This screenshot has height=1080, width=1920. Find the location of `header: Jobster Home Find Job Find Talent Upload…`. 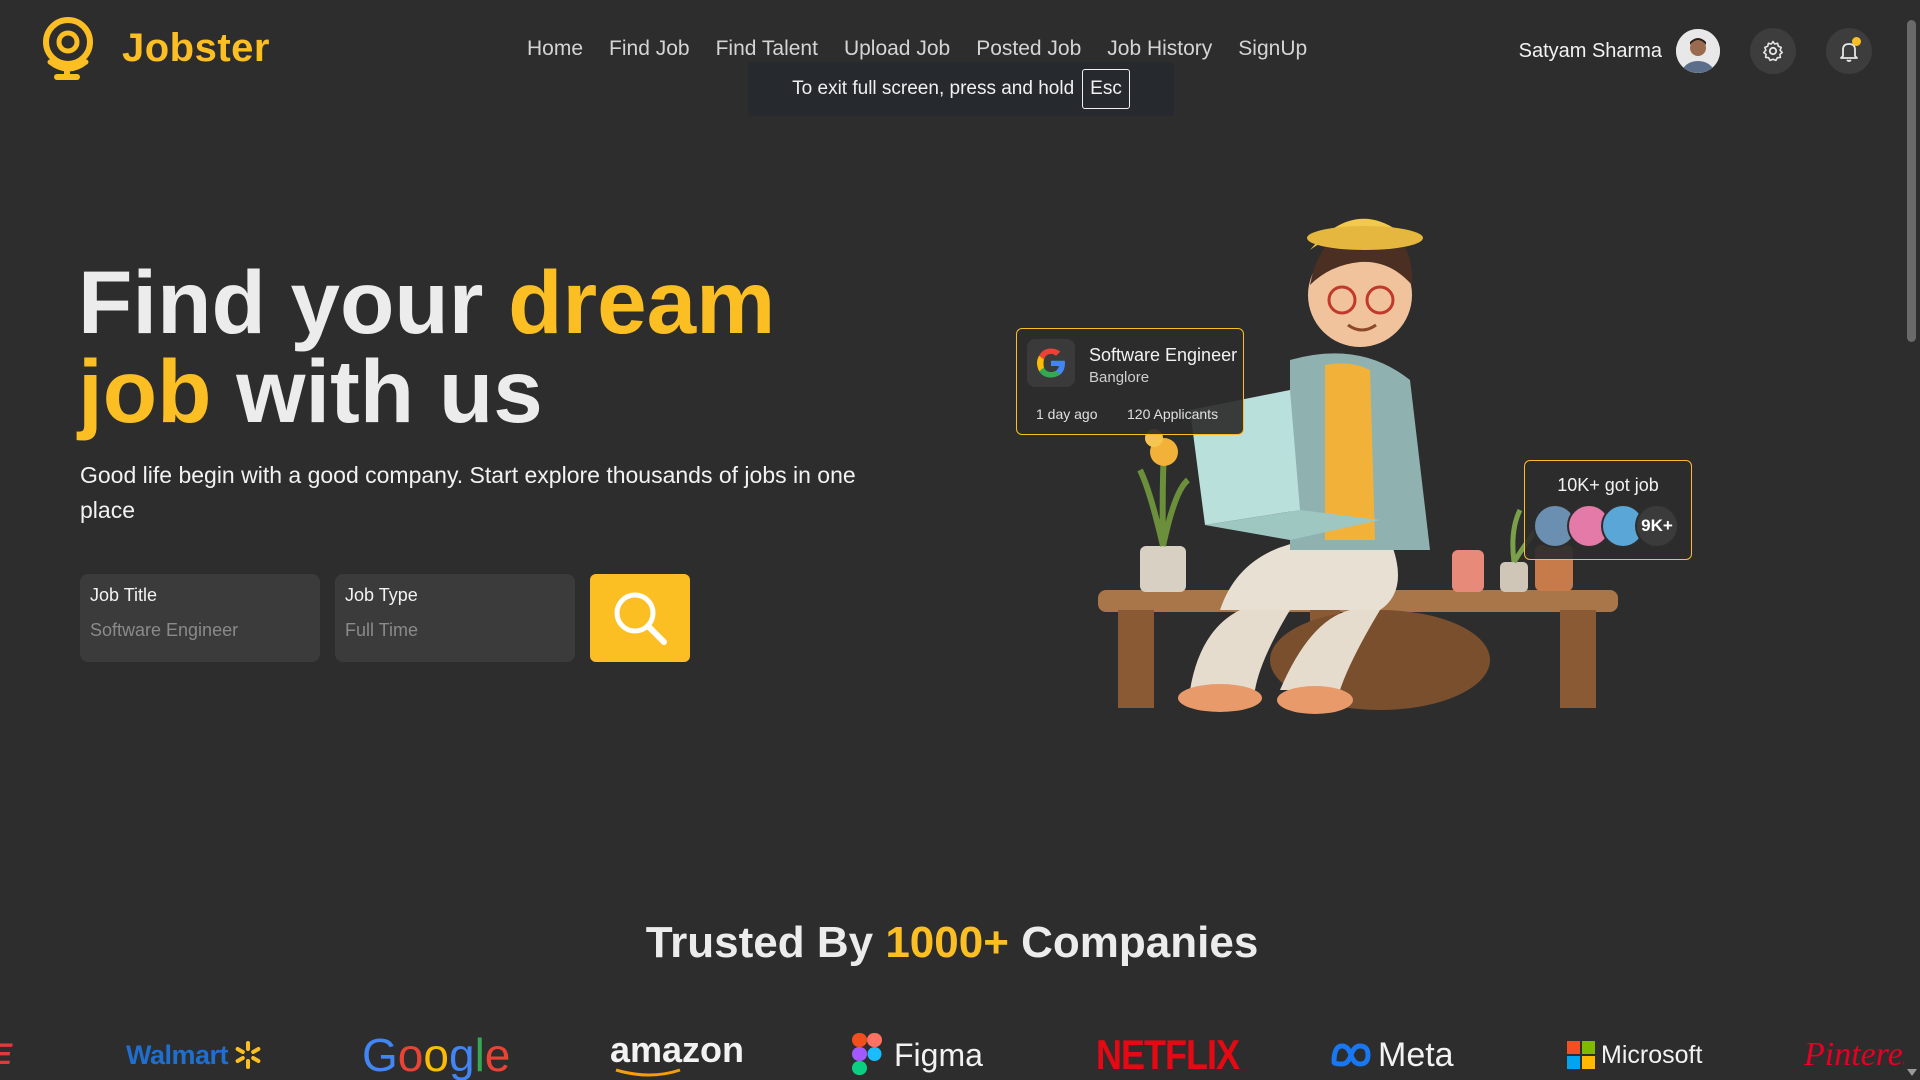

header: Jobster Home Find Job Find Talent Upload… is located at coordinates (960, 58).